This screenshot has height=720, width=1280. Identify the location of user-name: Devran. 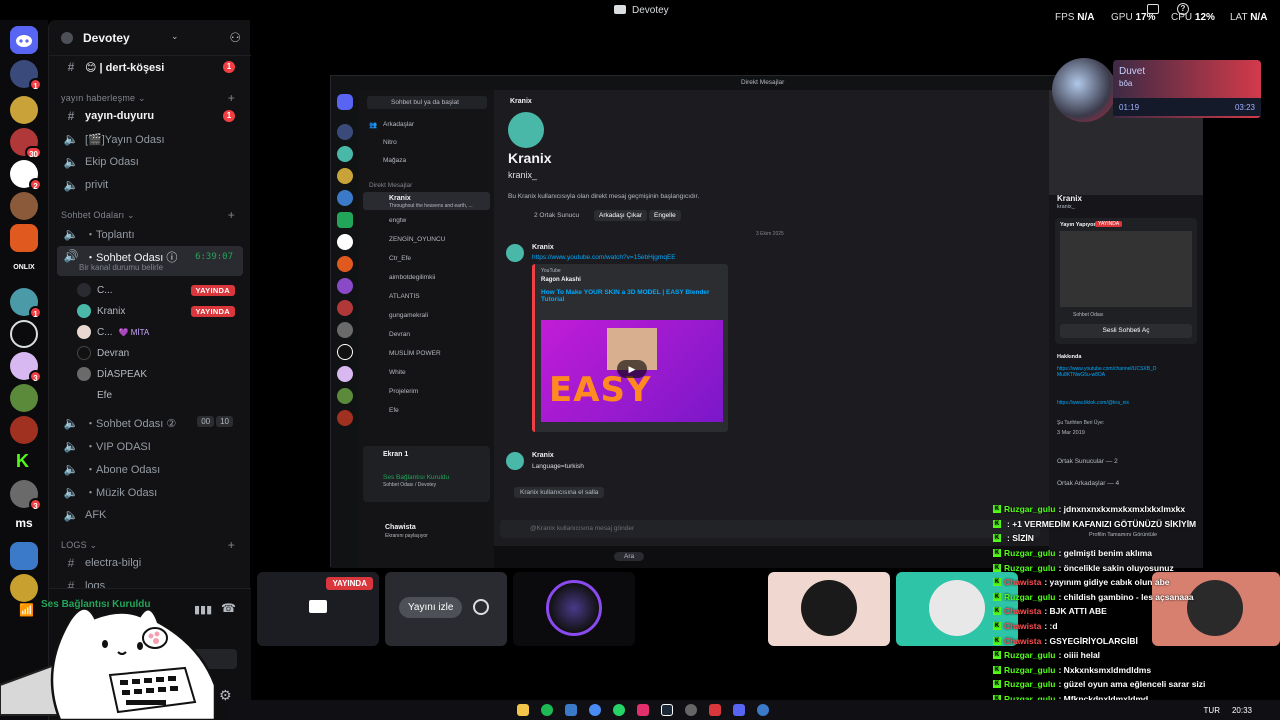
(113, 353).